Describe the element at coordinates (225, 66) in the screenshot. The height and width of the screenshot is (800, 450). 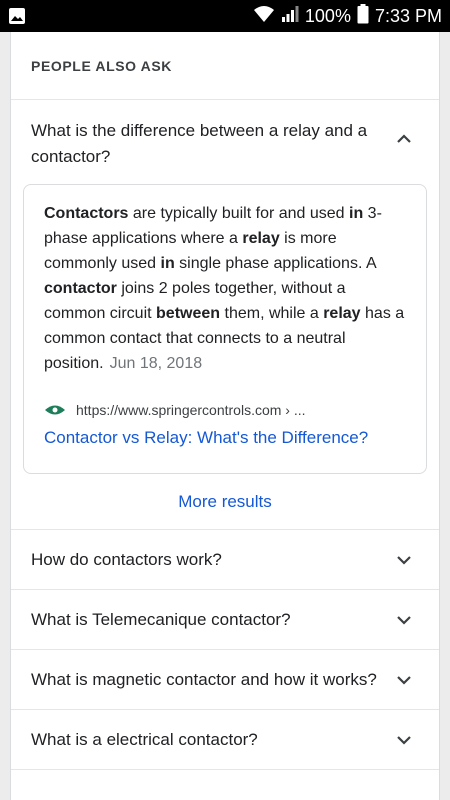
I see `section-title: PEOPLE ALSO ASK` at that location.